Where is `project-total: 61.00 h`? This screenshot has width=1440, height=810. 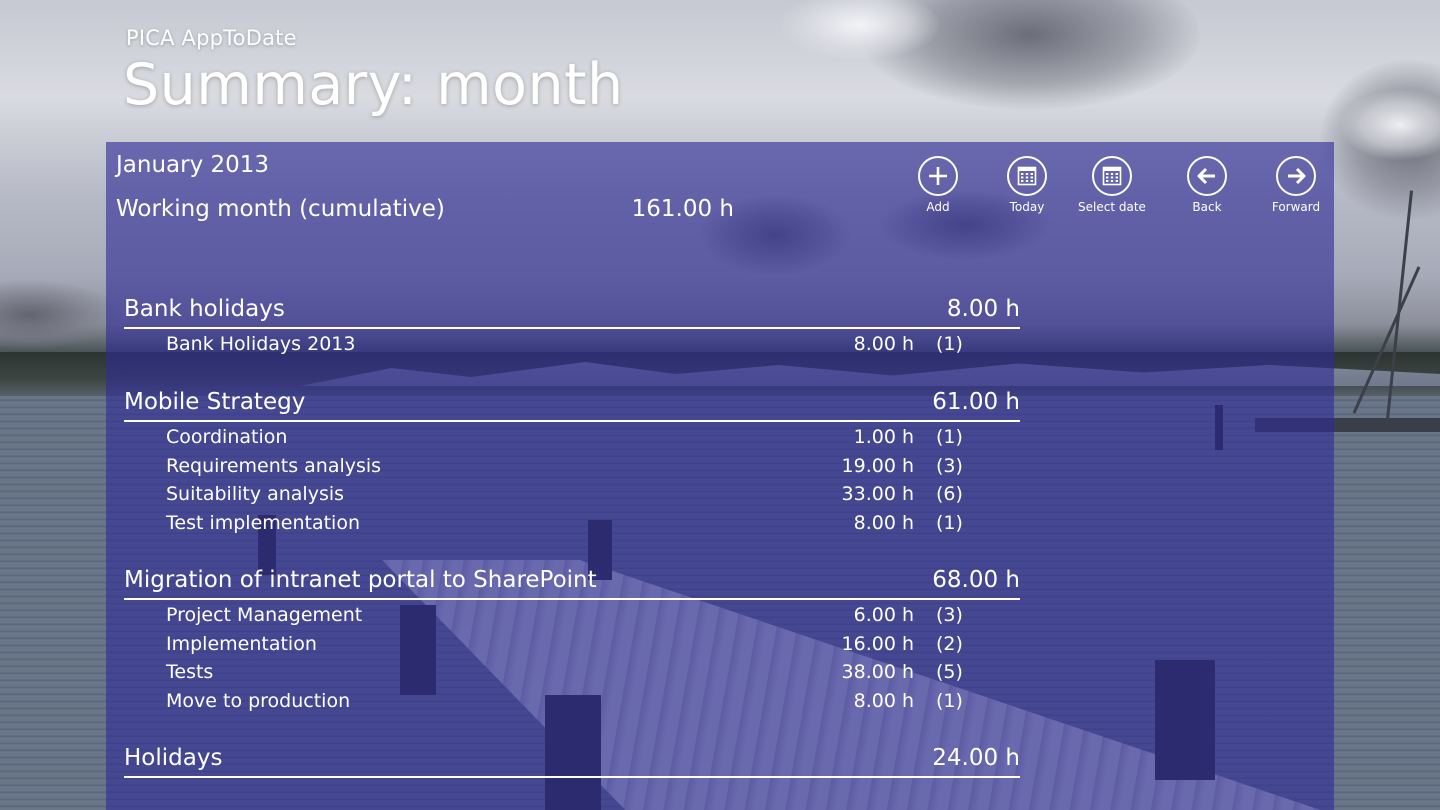
project-total: 61.00 h is located at coordinates (976, 402).